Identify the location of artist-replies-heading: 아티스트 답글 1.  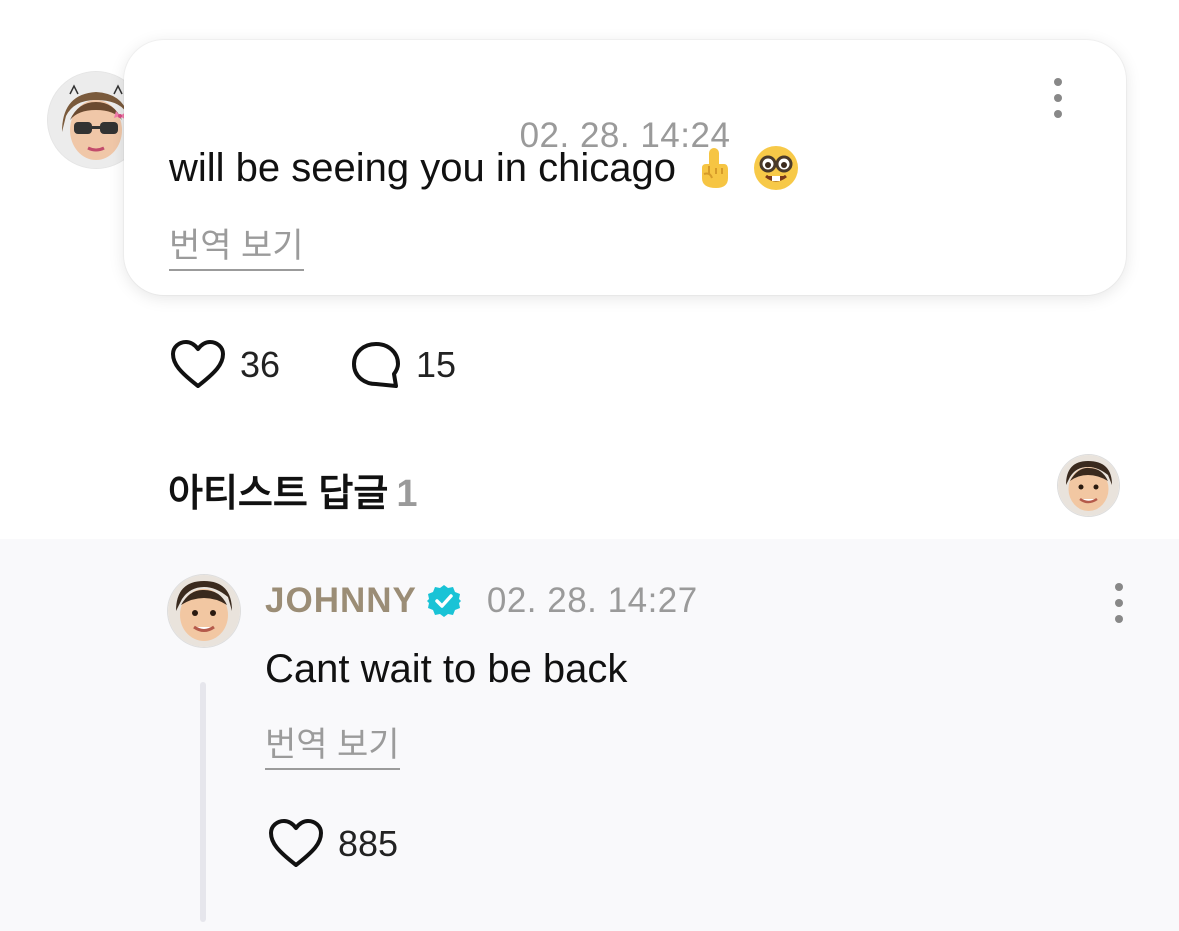
(292, 489).